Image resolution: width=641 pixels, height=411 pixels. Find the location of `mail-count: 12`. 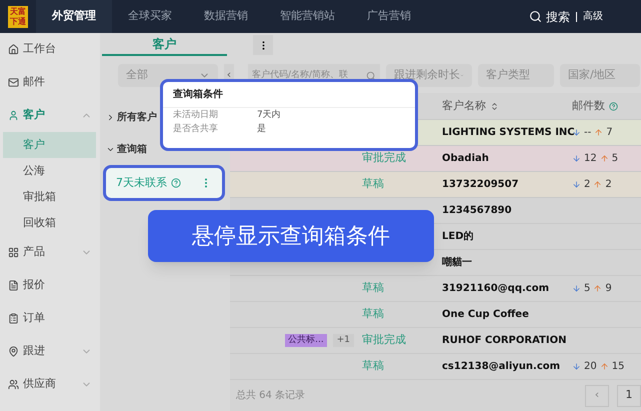

mail-count: 12 is located at coordinates (590, 159).